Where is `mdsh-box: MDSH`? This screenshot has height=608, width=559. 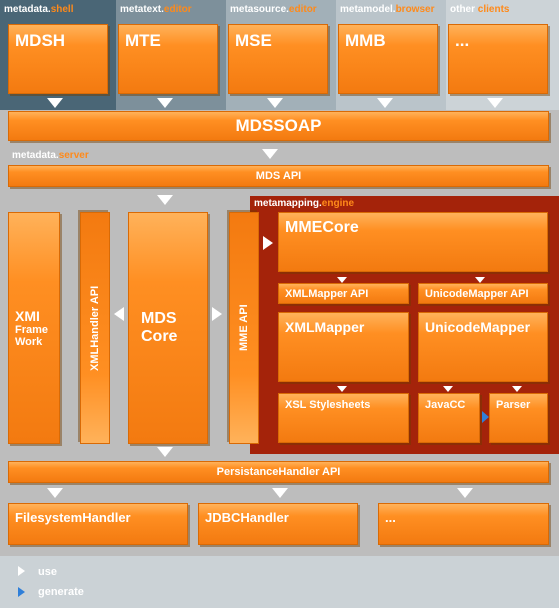
mdsh-box: MDSH is located at coordinates (58, 59).